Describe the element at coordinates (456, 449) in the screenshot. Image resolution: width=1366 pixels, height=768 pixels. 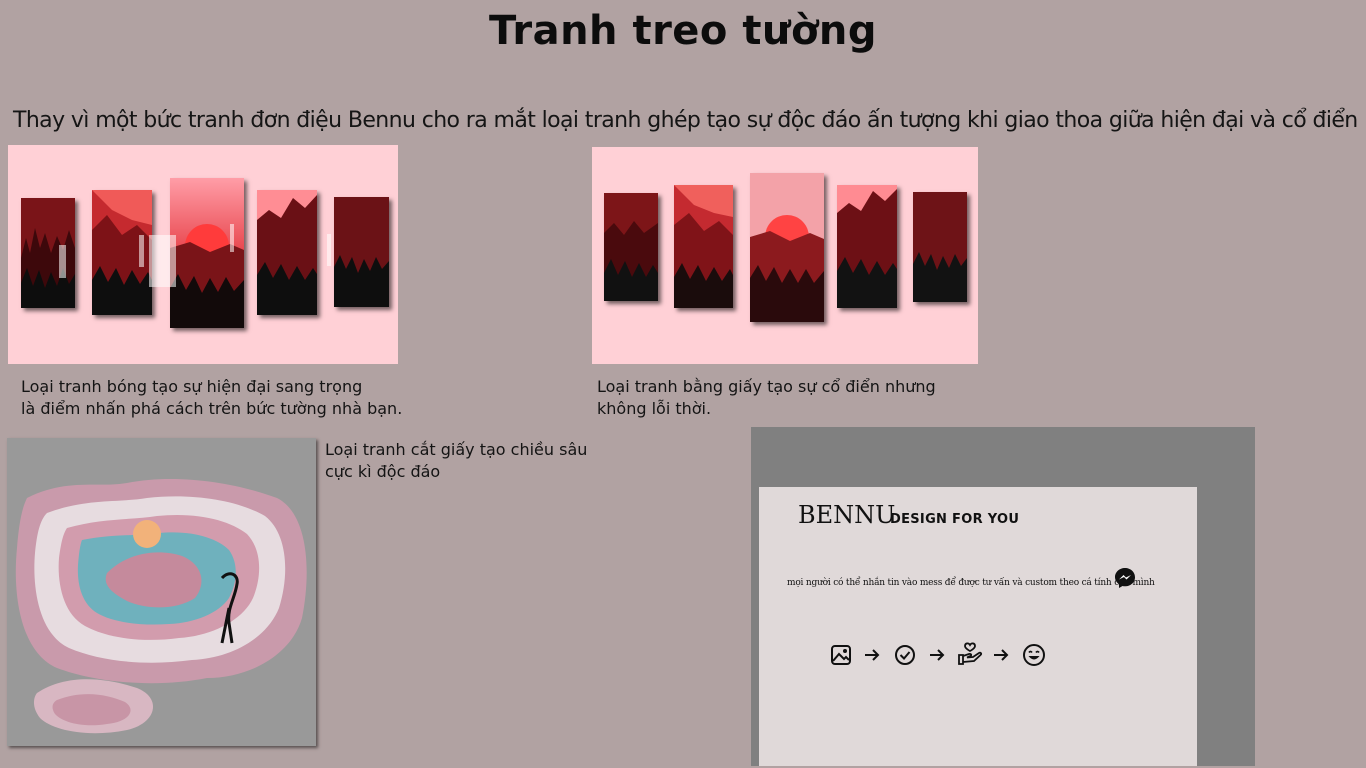
I see `caption-line: Loại tranh cắt giấy tạo chiều sâu` at that location.